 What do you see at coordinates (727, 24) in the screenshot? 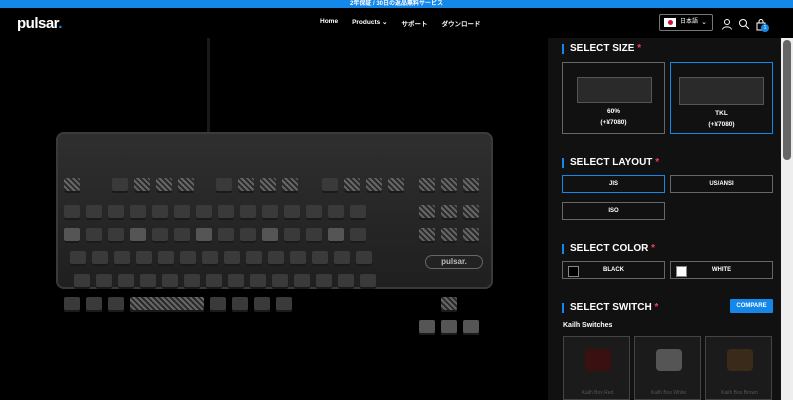
I see `user-icon` at bounding box center [727, 24].